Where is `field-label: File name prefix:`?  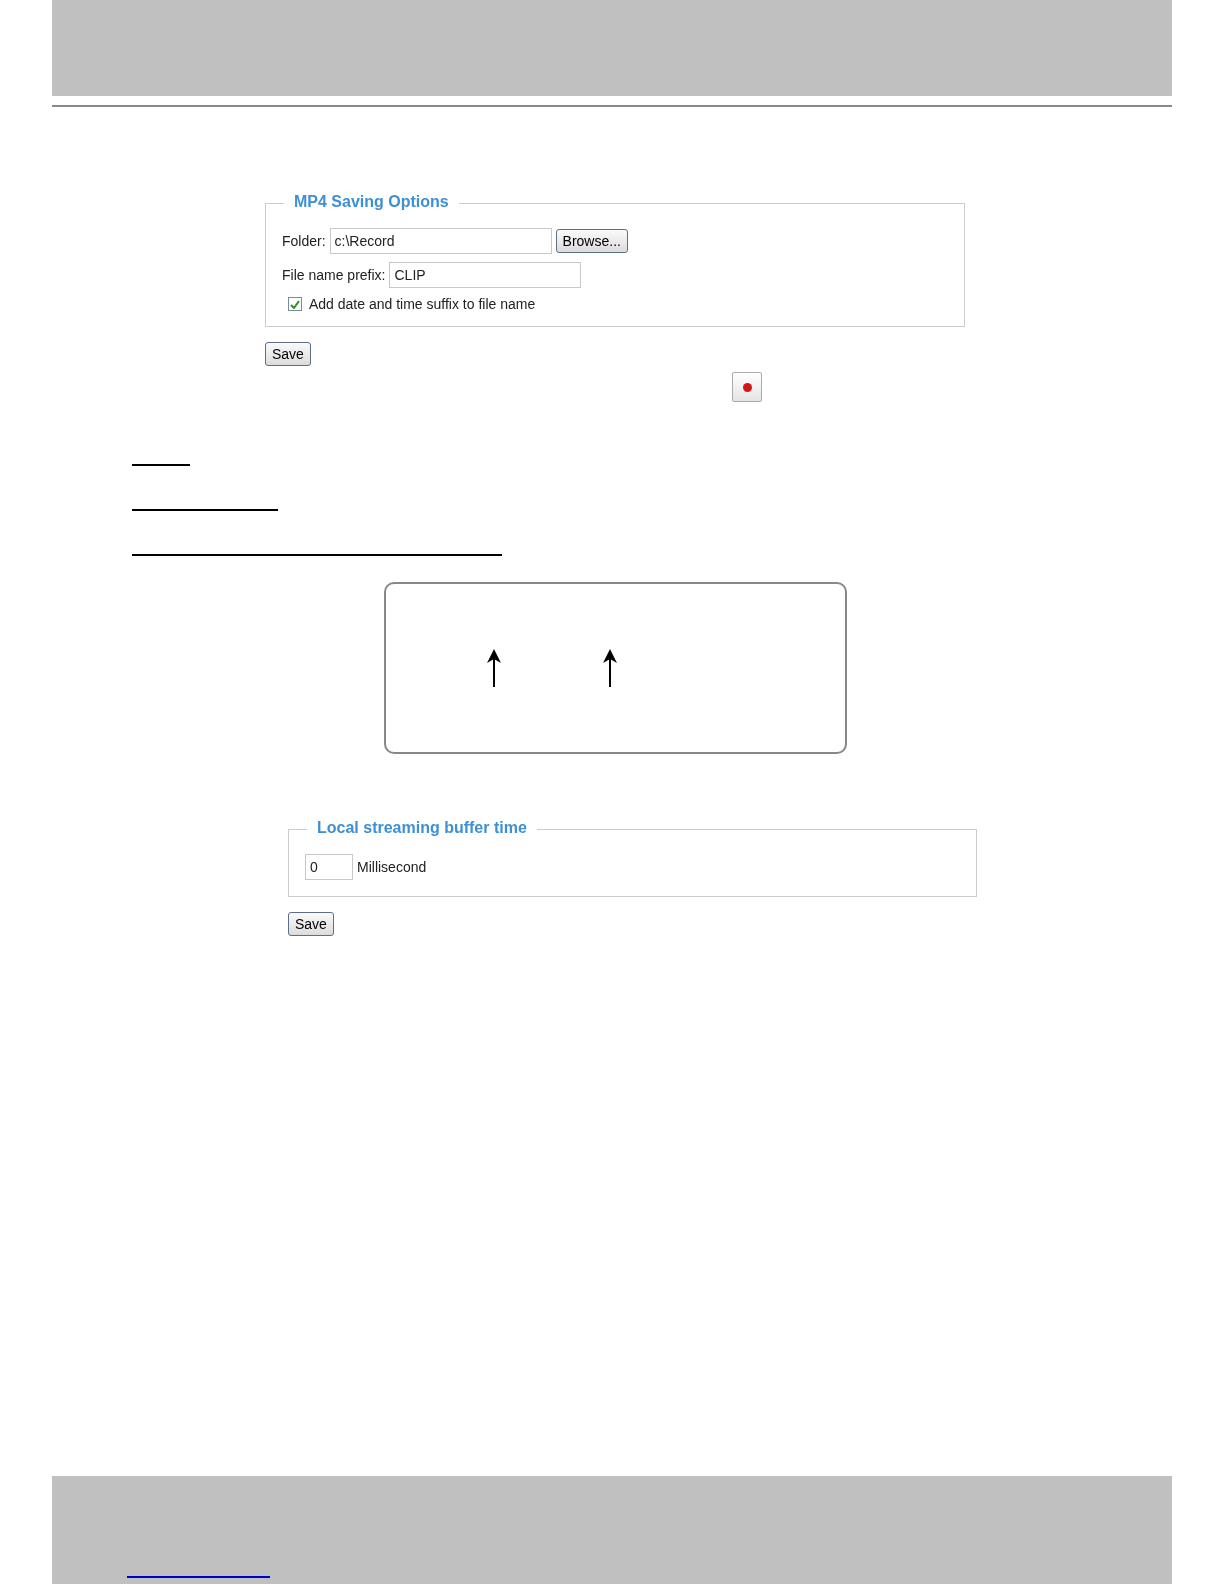 field-label: File name prefix: is located at coordinates (334, 275).